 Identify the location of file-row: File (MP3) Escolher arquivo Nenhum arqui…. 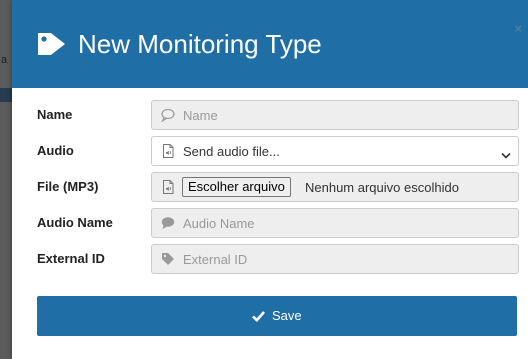
(270, 187).